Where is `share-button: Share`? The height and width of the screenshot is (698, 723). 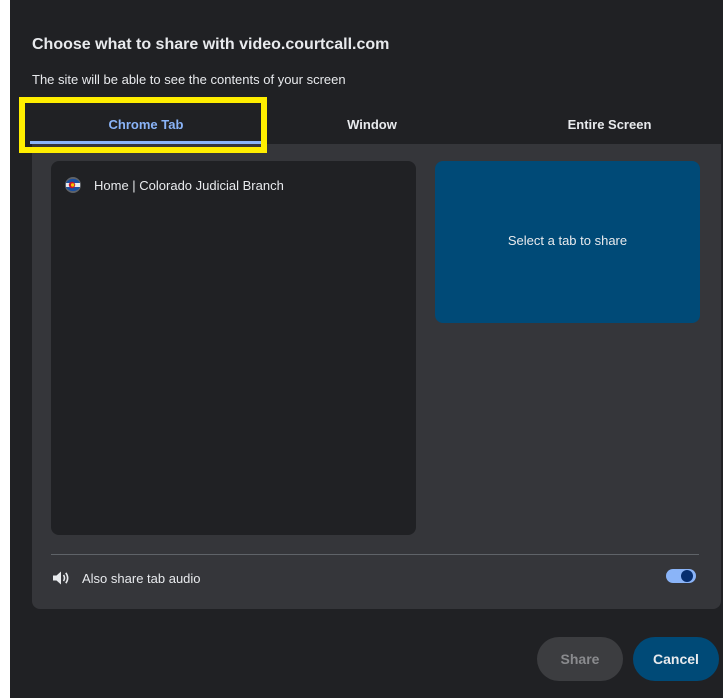
share-button: Share is located at coordinates (580, 659).